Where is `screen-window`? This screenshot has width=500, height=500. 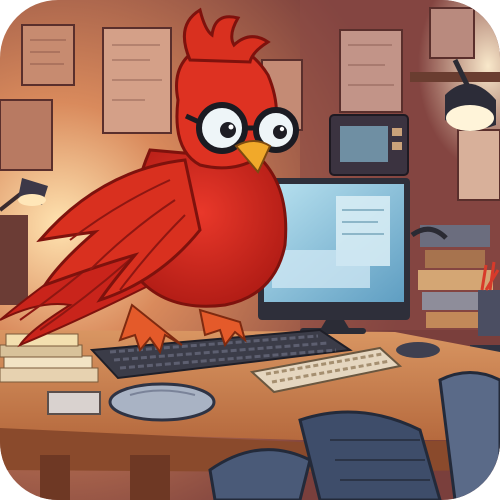
screen-window is located at coordinates (321, 269).